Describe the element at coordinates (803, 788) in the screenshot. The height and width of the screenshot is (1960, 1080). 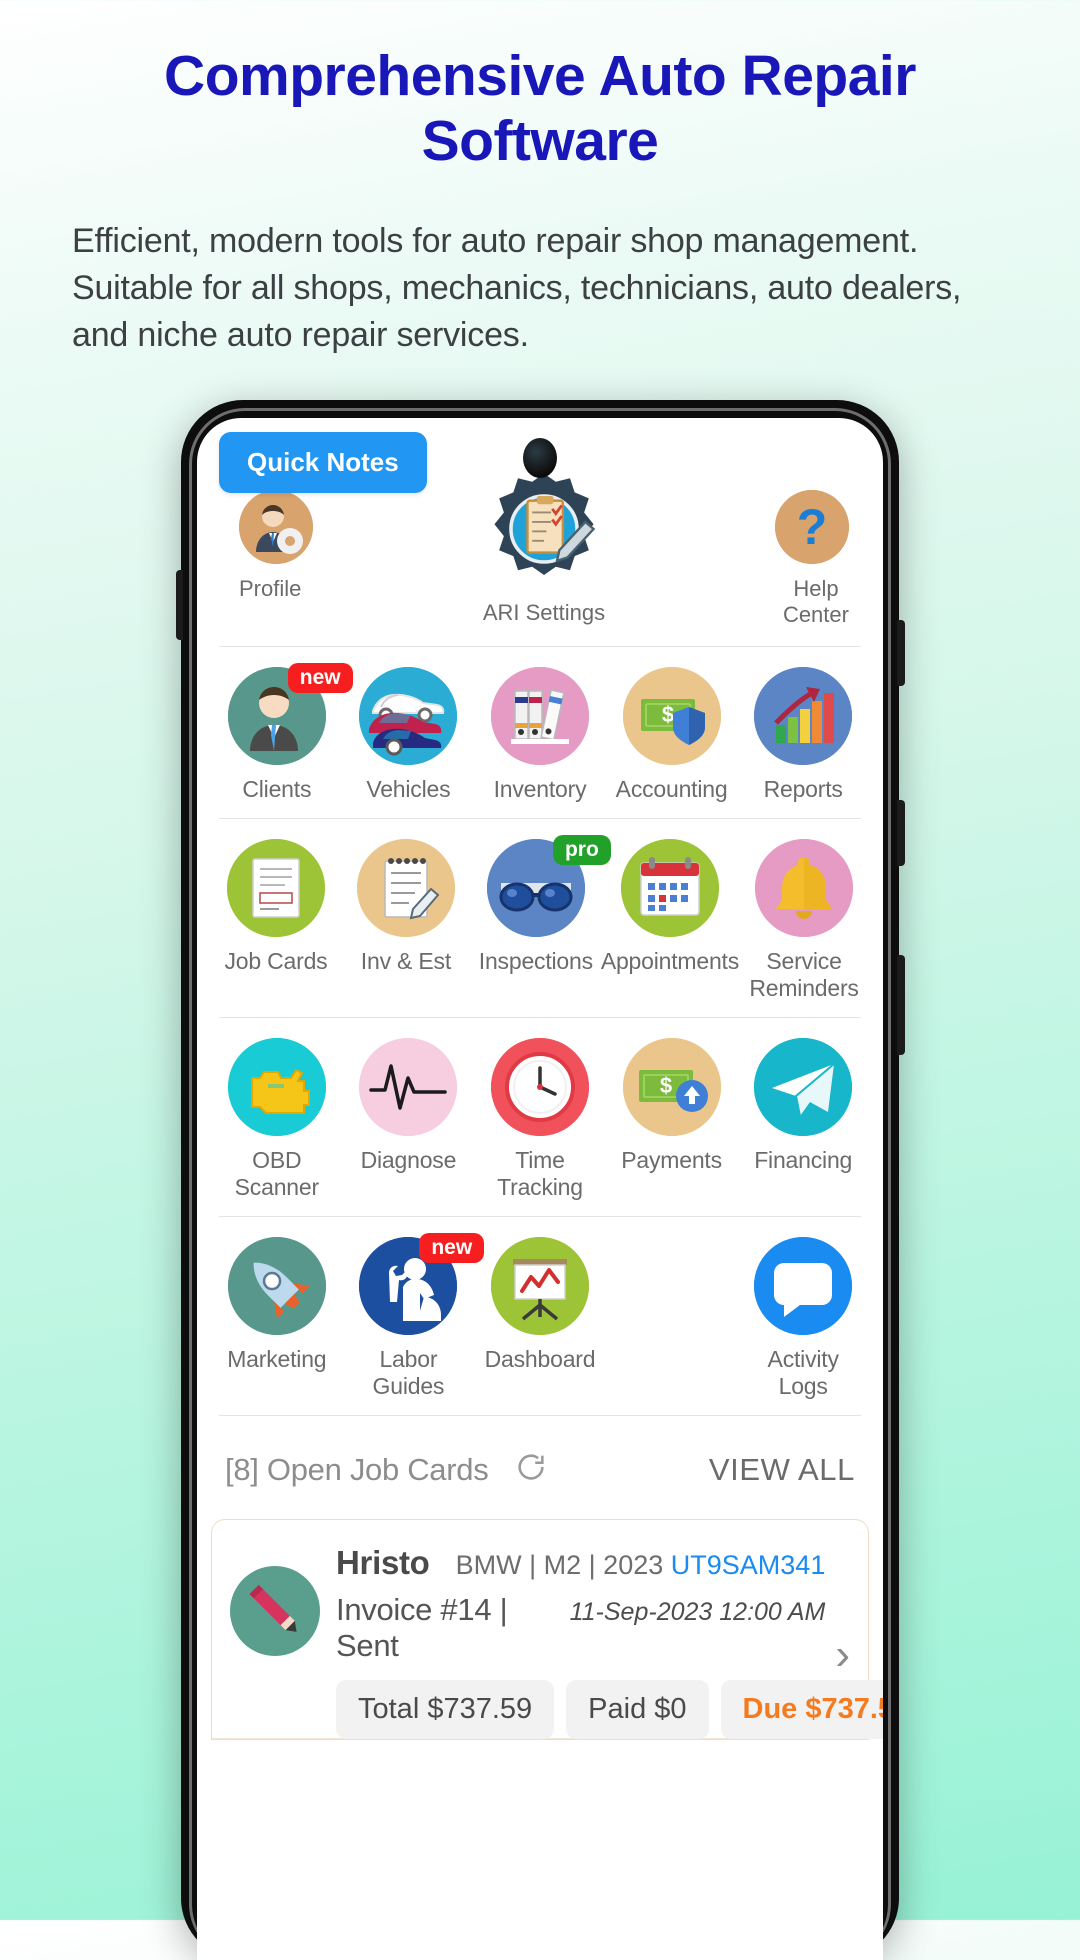
I see `app-tile-label: Reports` at that location.